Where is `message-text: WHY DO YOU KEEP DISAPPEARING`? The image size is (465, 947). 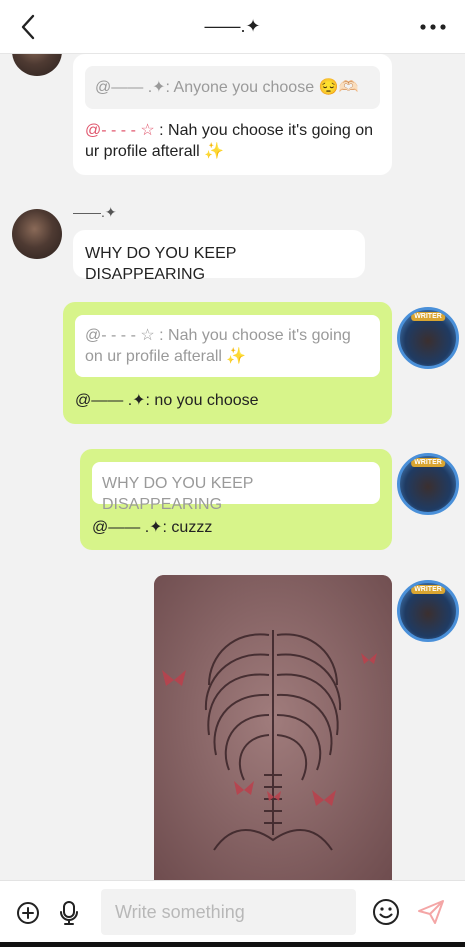
message-text: WHY DO YOU KEEP DISAPPEARING is located at coordinates (161, 264).